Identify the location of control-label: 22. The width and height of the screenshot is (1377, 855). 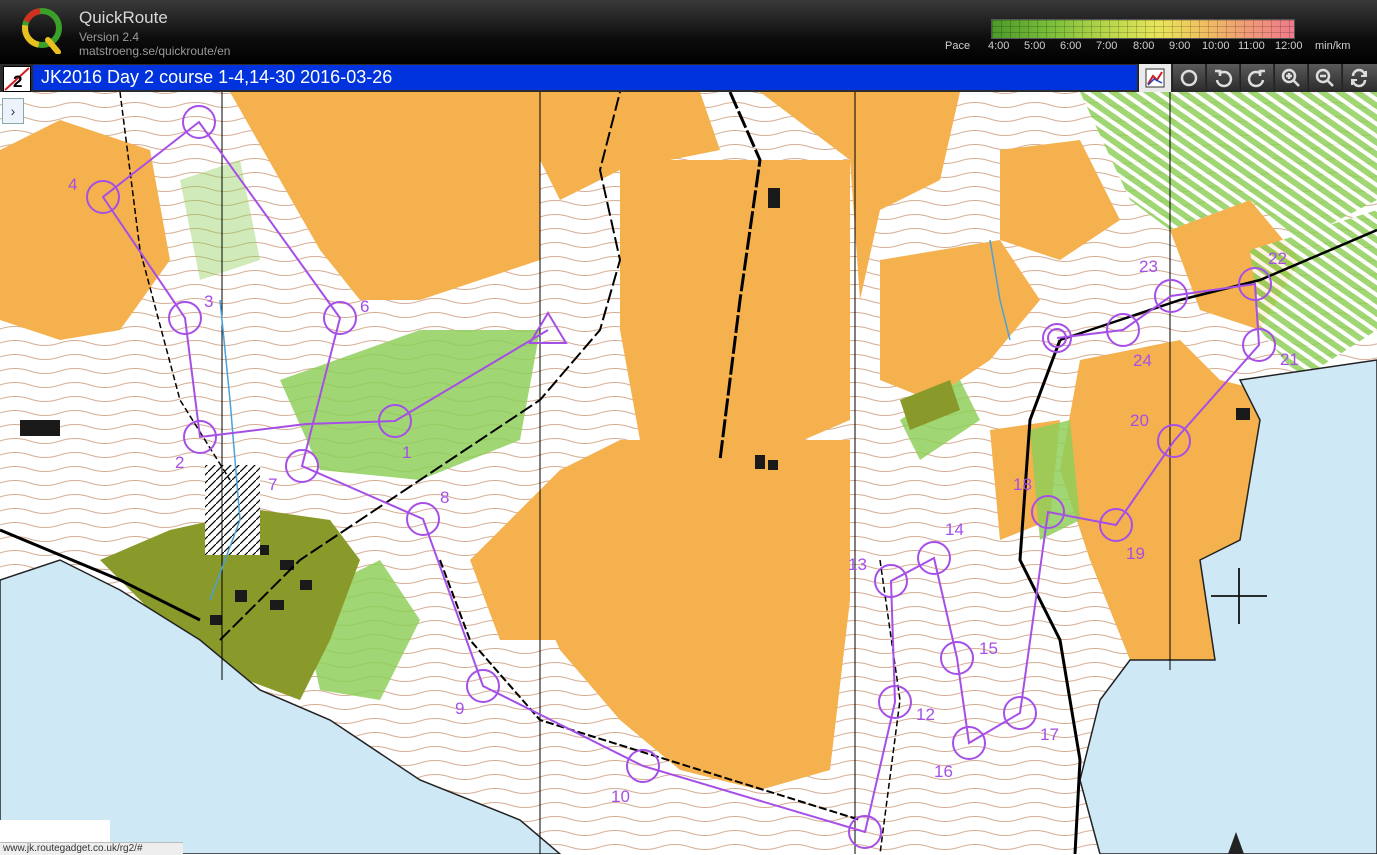
(1277, 258).